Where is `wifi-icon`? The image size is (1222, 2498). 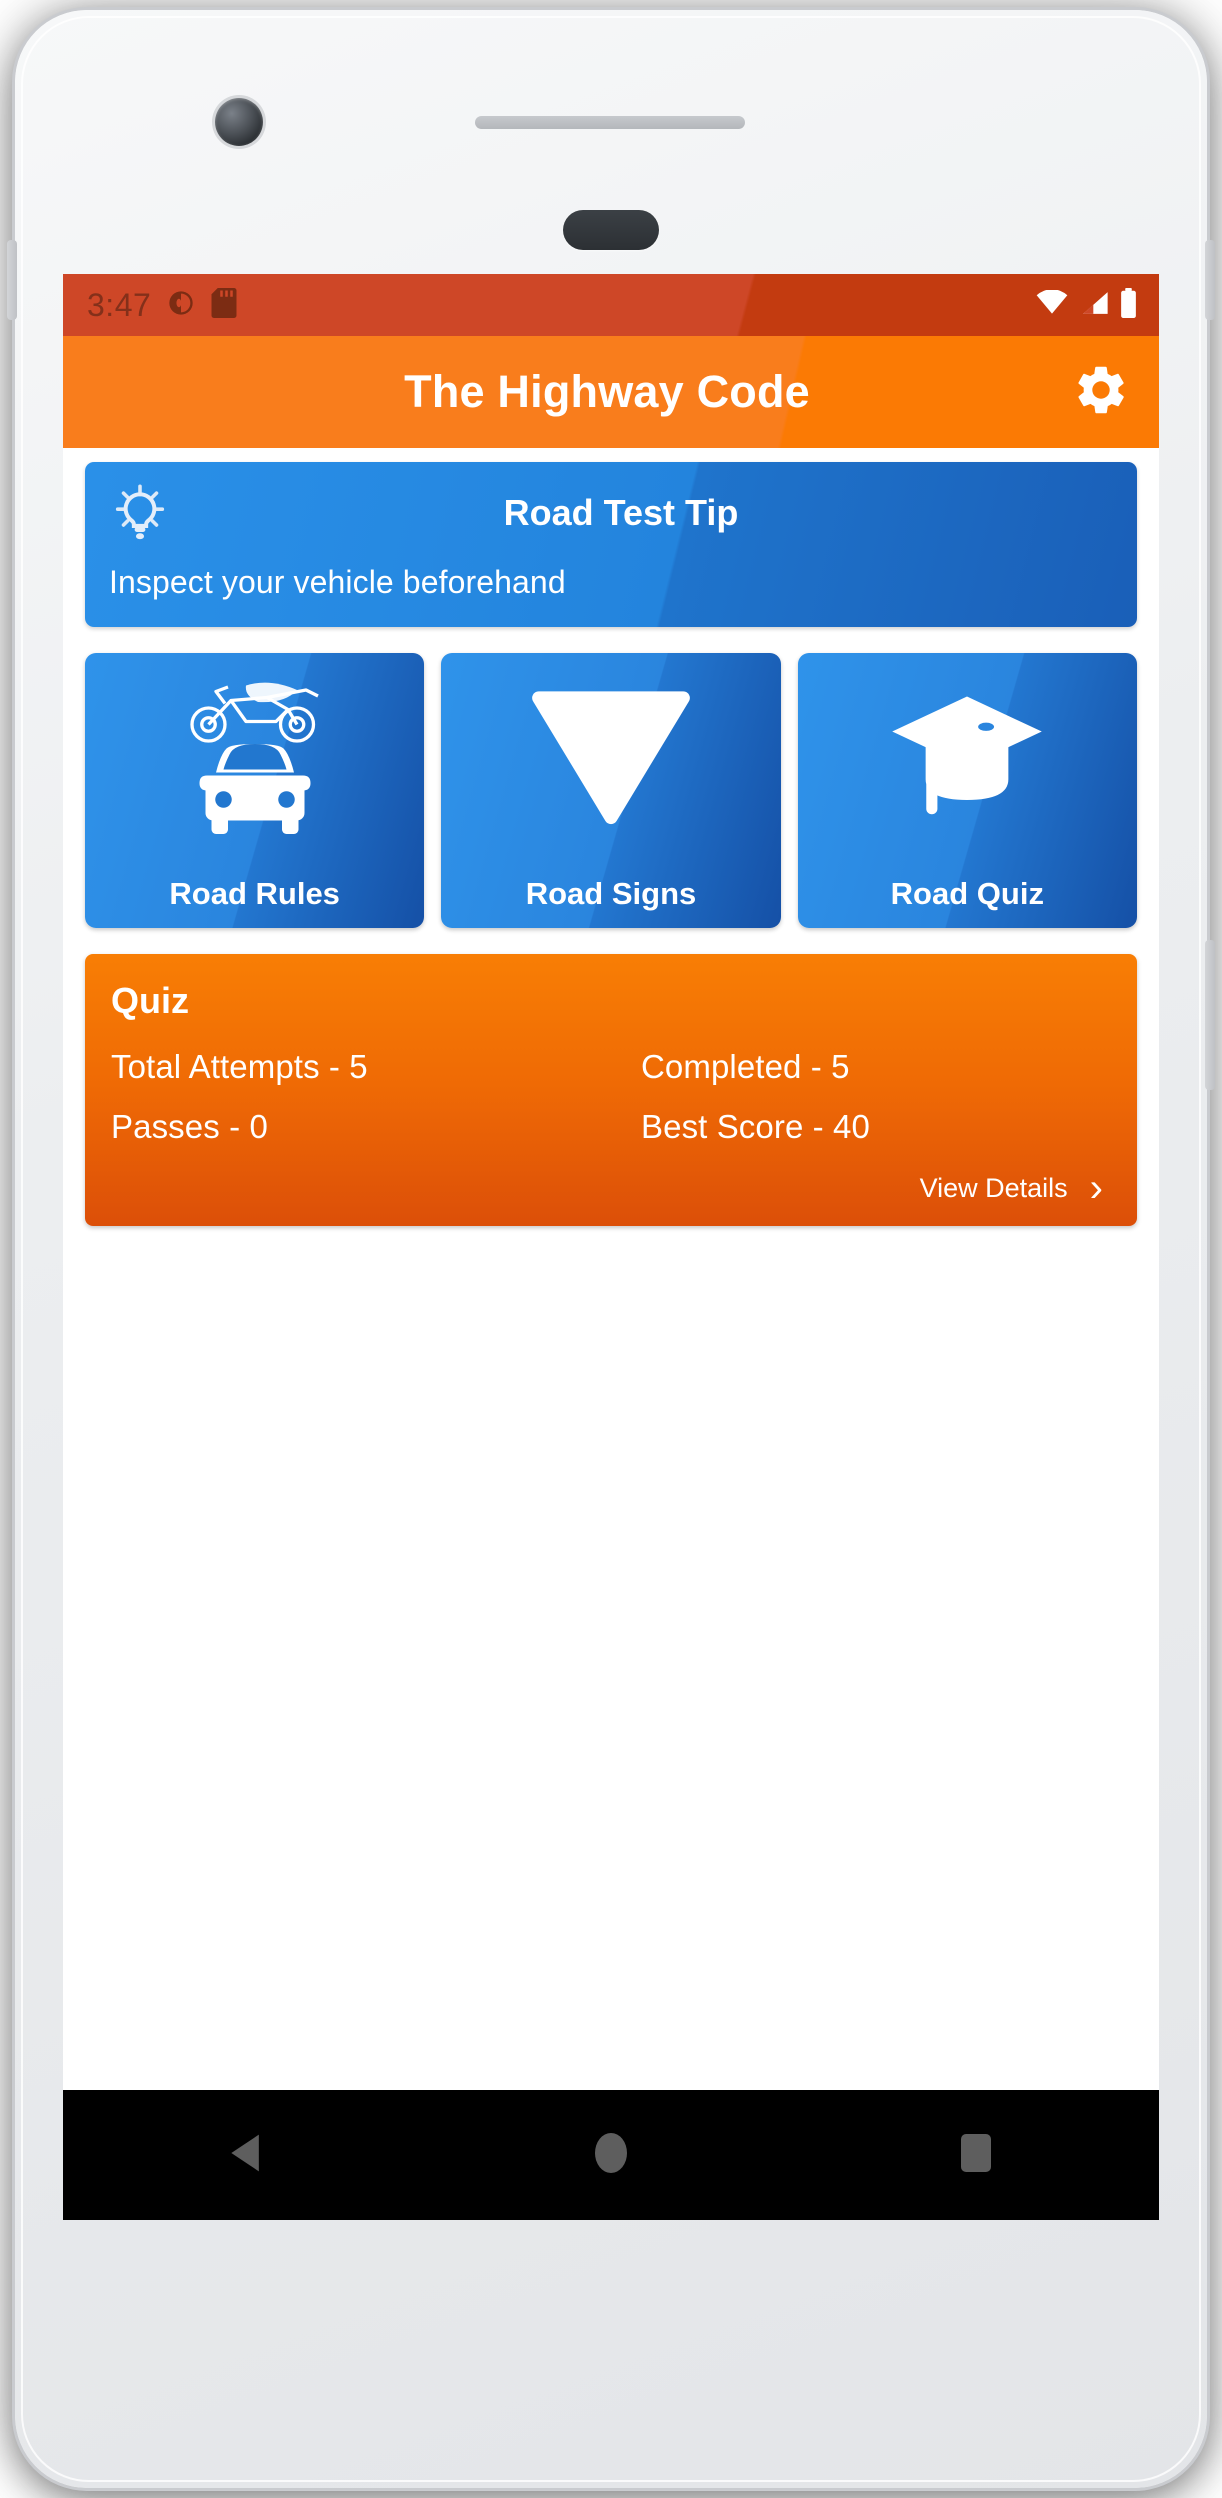 wifi-icon is located at coordinates (1052, 304).